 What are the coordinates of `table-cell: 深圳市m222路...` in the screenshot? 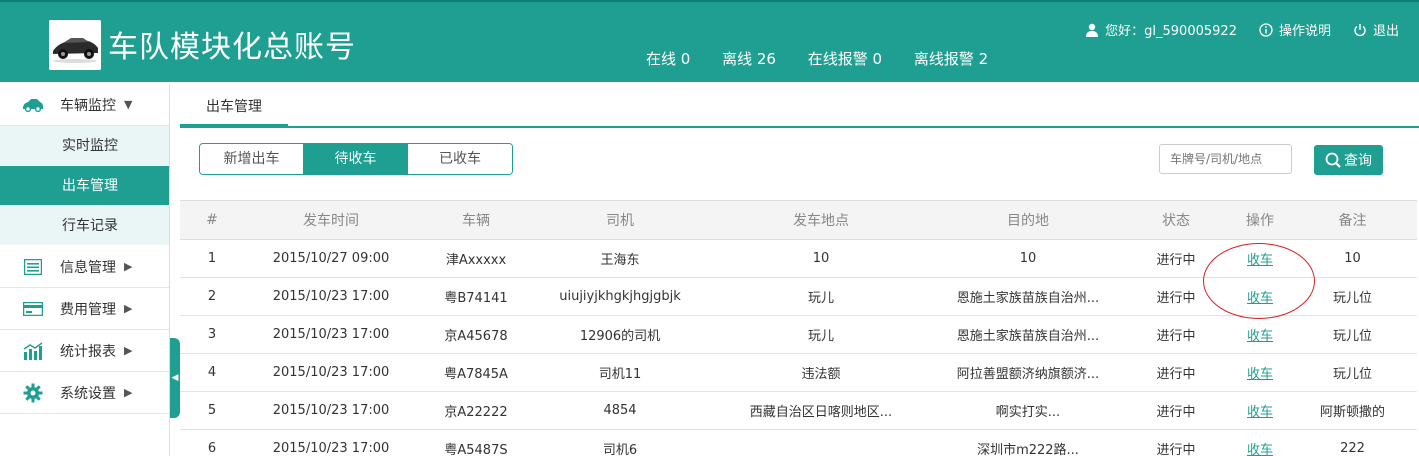 It's located at (1028, 442).